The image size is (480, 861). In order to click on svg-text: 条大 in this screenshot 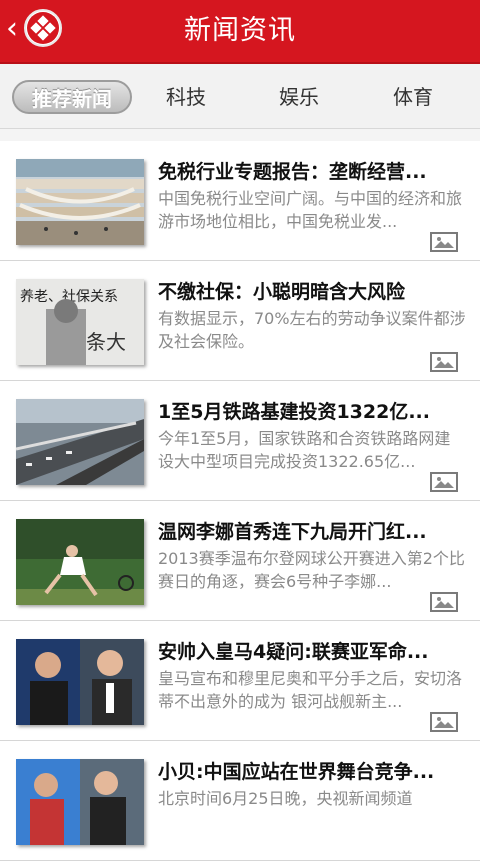, I will do `click(106, 342)`.